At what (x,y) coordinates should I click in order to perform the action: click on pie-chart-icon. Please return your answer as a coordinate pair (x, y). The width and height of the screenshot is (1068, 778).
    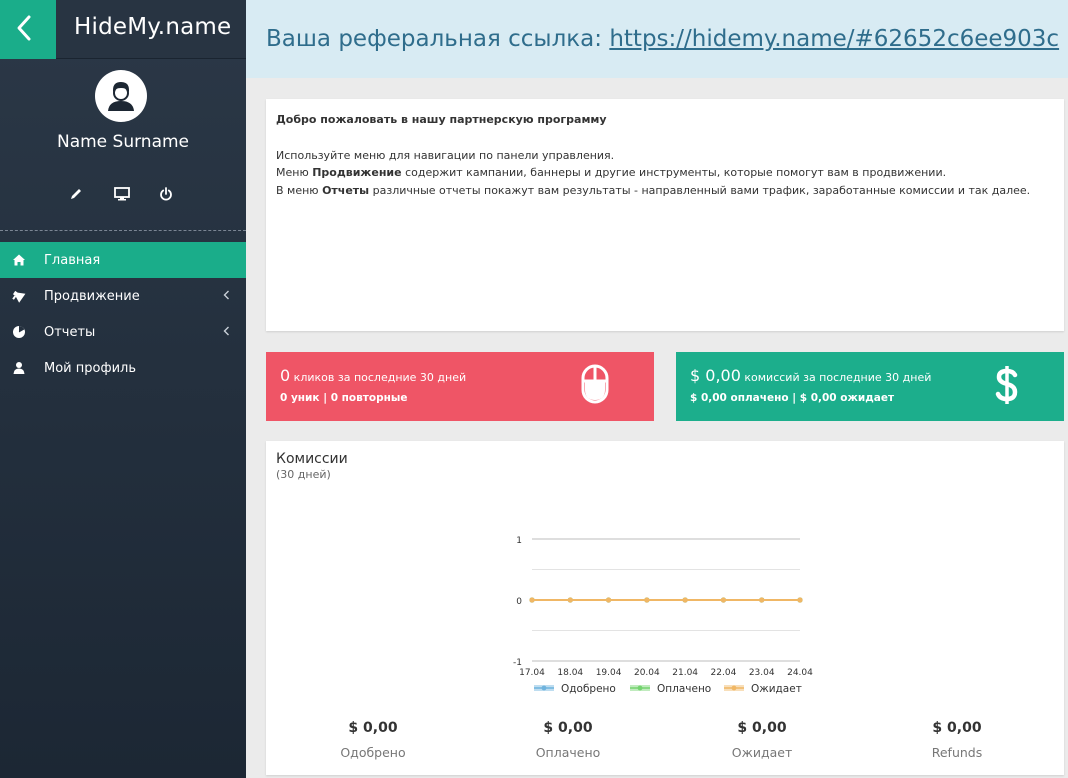
    Looking at the image, I should click on (19, 332).